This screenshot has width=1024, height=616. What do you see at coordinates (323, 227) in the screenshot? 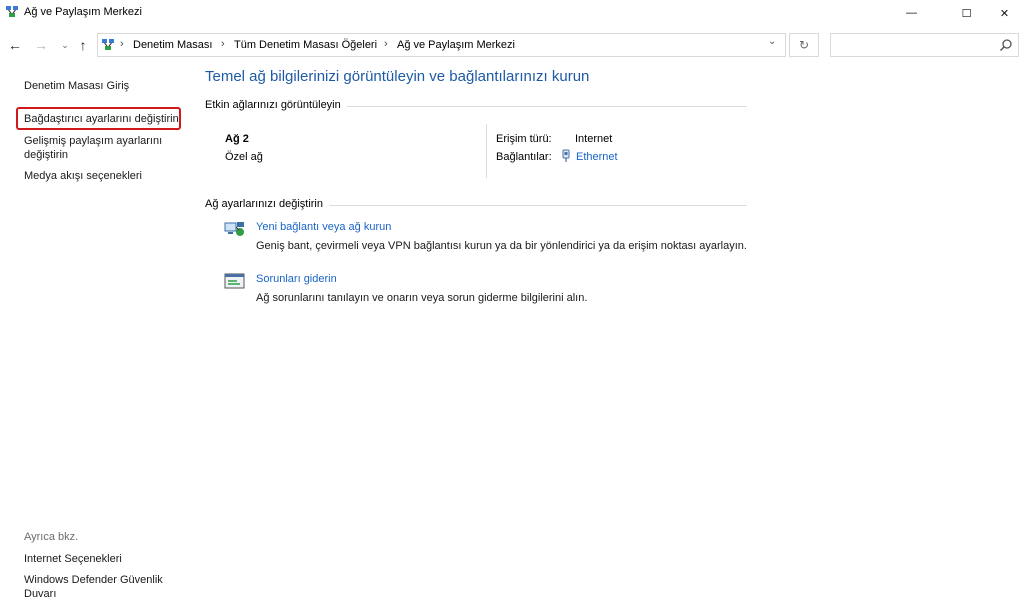
I see `new-connection-link: Yeni bağlantı veya ağ kurun` at bounding box center [323, 227].